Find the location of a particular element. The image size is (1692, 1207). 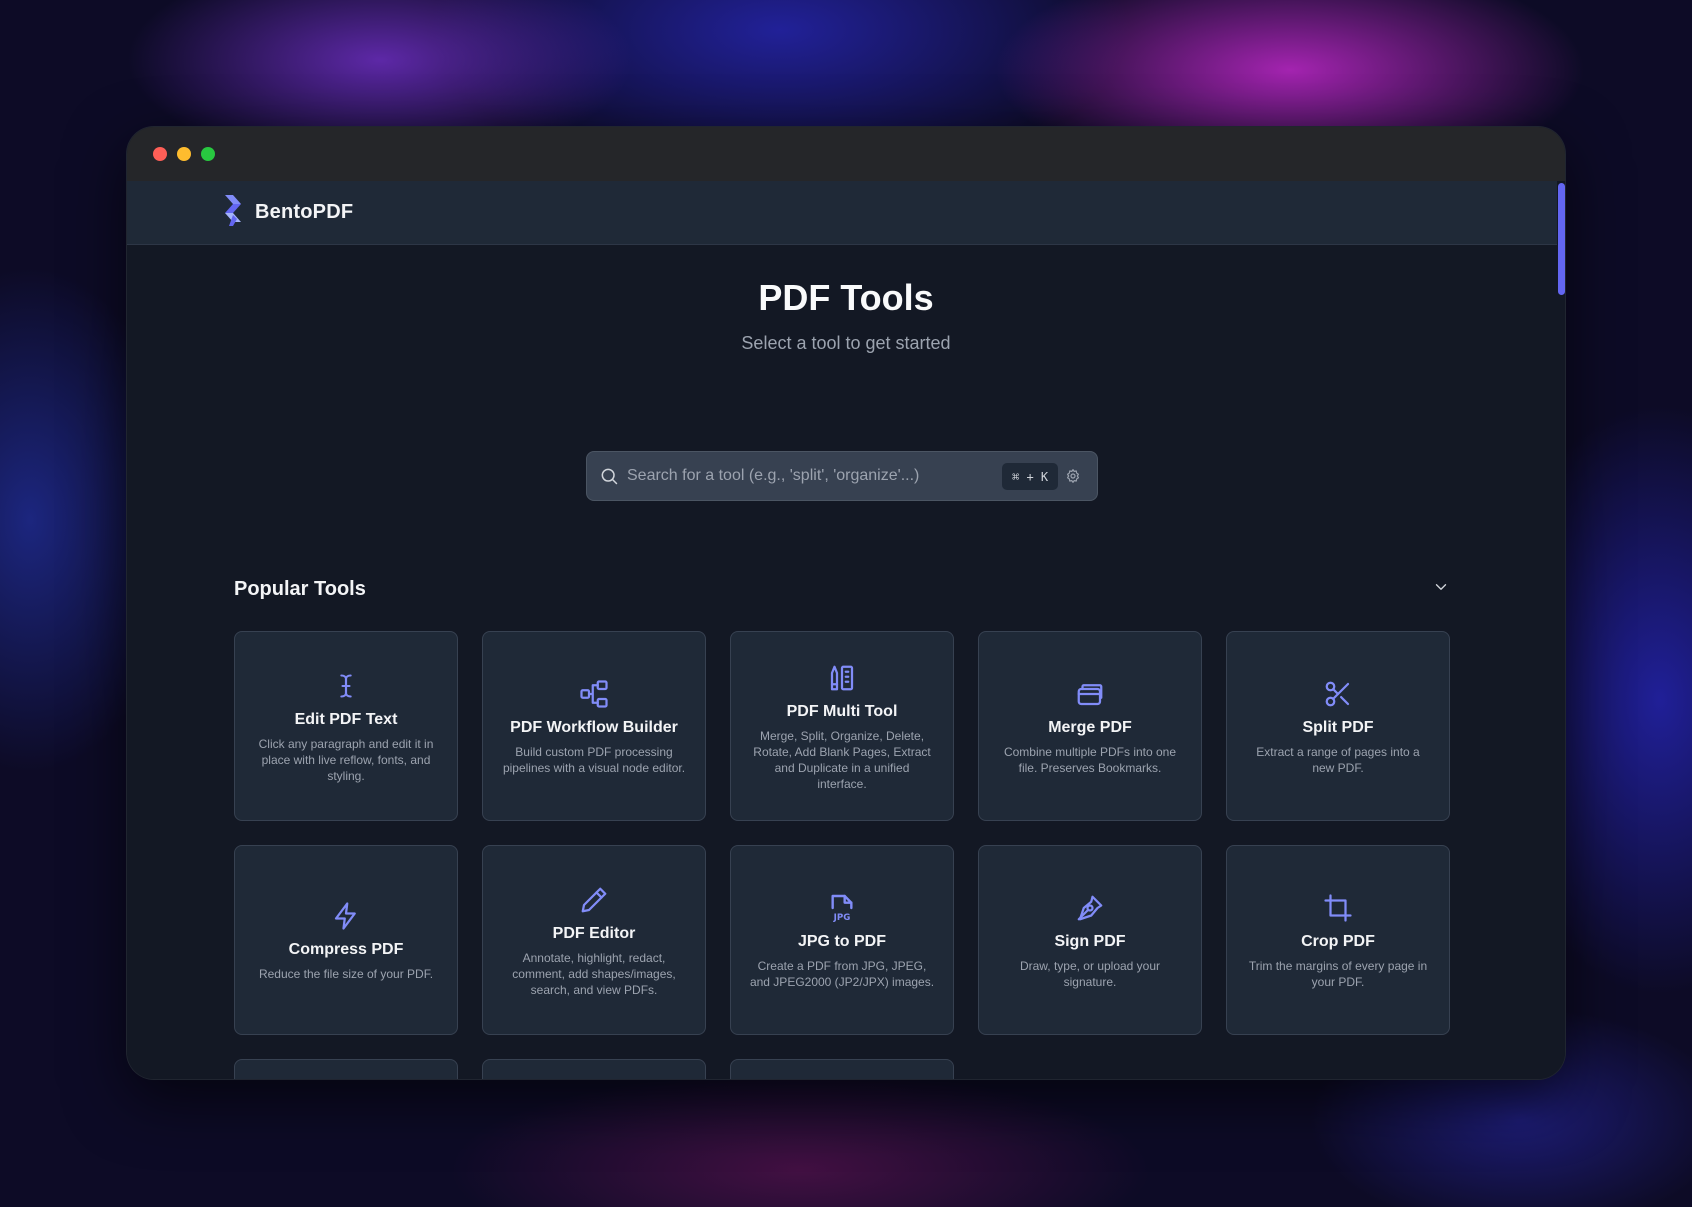

top-navbar: BentoPDF is located at coordinates (846, 213).